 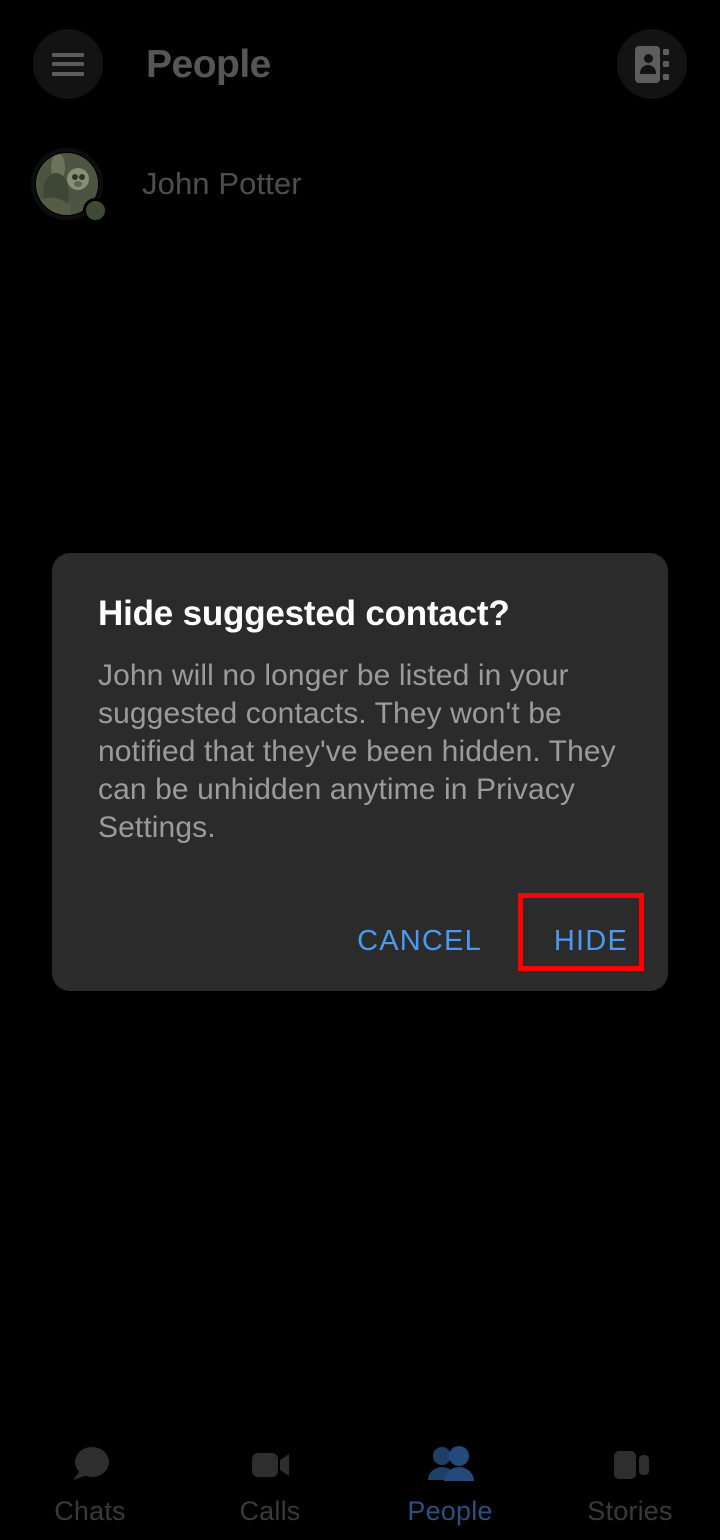 What do you see at coordinates (69, 185) in the screenshot?
I see `avatar` at bounding box center [69, 185].